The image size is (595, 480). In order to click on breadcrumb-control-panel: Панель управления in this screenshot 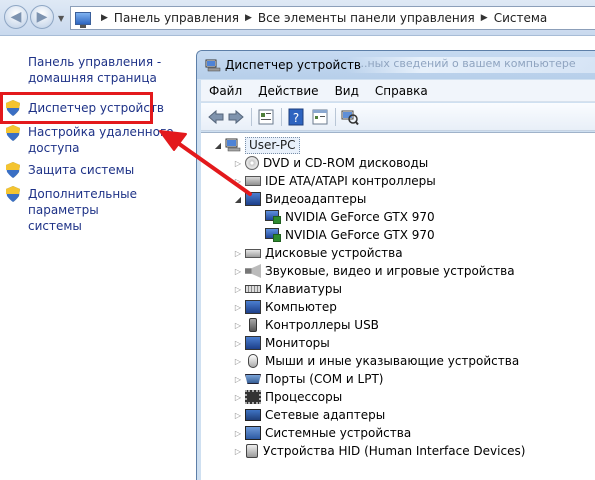, I will do `click(176, 18)`.